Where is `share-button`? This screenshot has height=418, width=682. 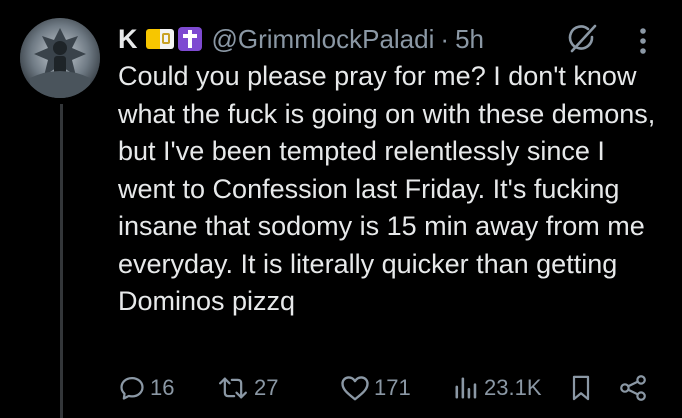 share-button is located at coordinates (633, 388).